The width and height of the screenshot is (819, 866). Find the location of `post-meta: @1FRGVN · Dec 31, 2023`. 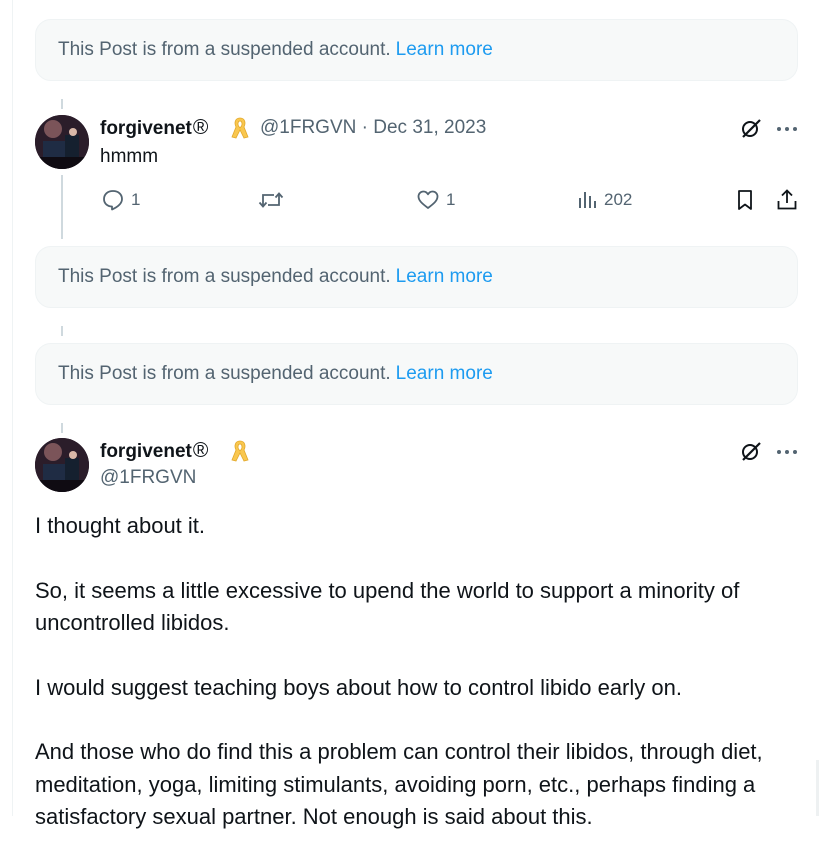

post-meta: @1FRGVN · Dec 31, 2023 is located at coordinates (373, 128).